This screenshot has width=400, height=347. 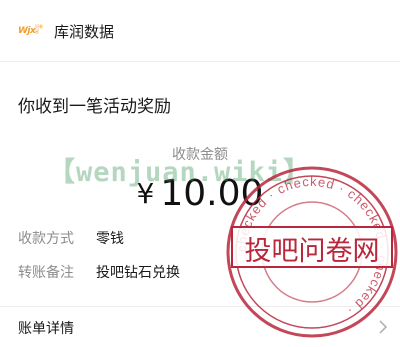 I want to click on logo-subtext: 问卷星, so click(x=39, y=29).